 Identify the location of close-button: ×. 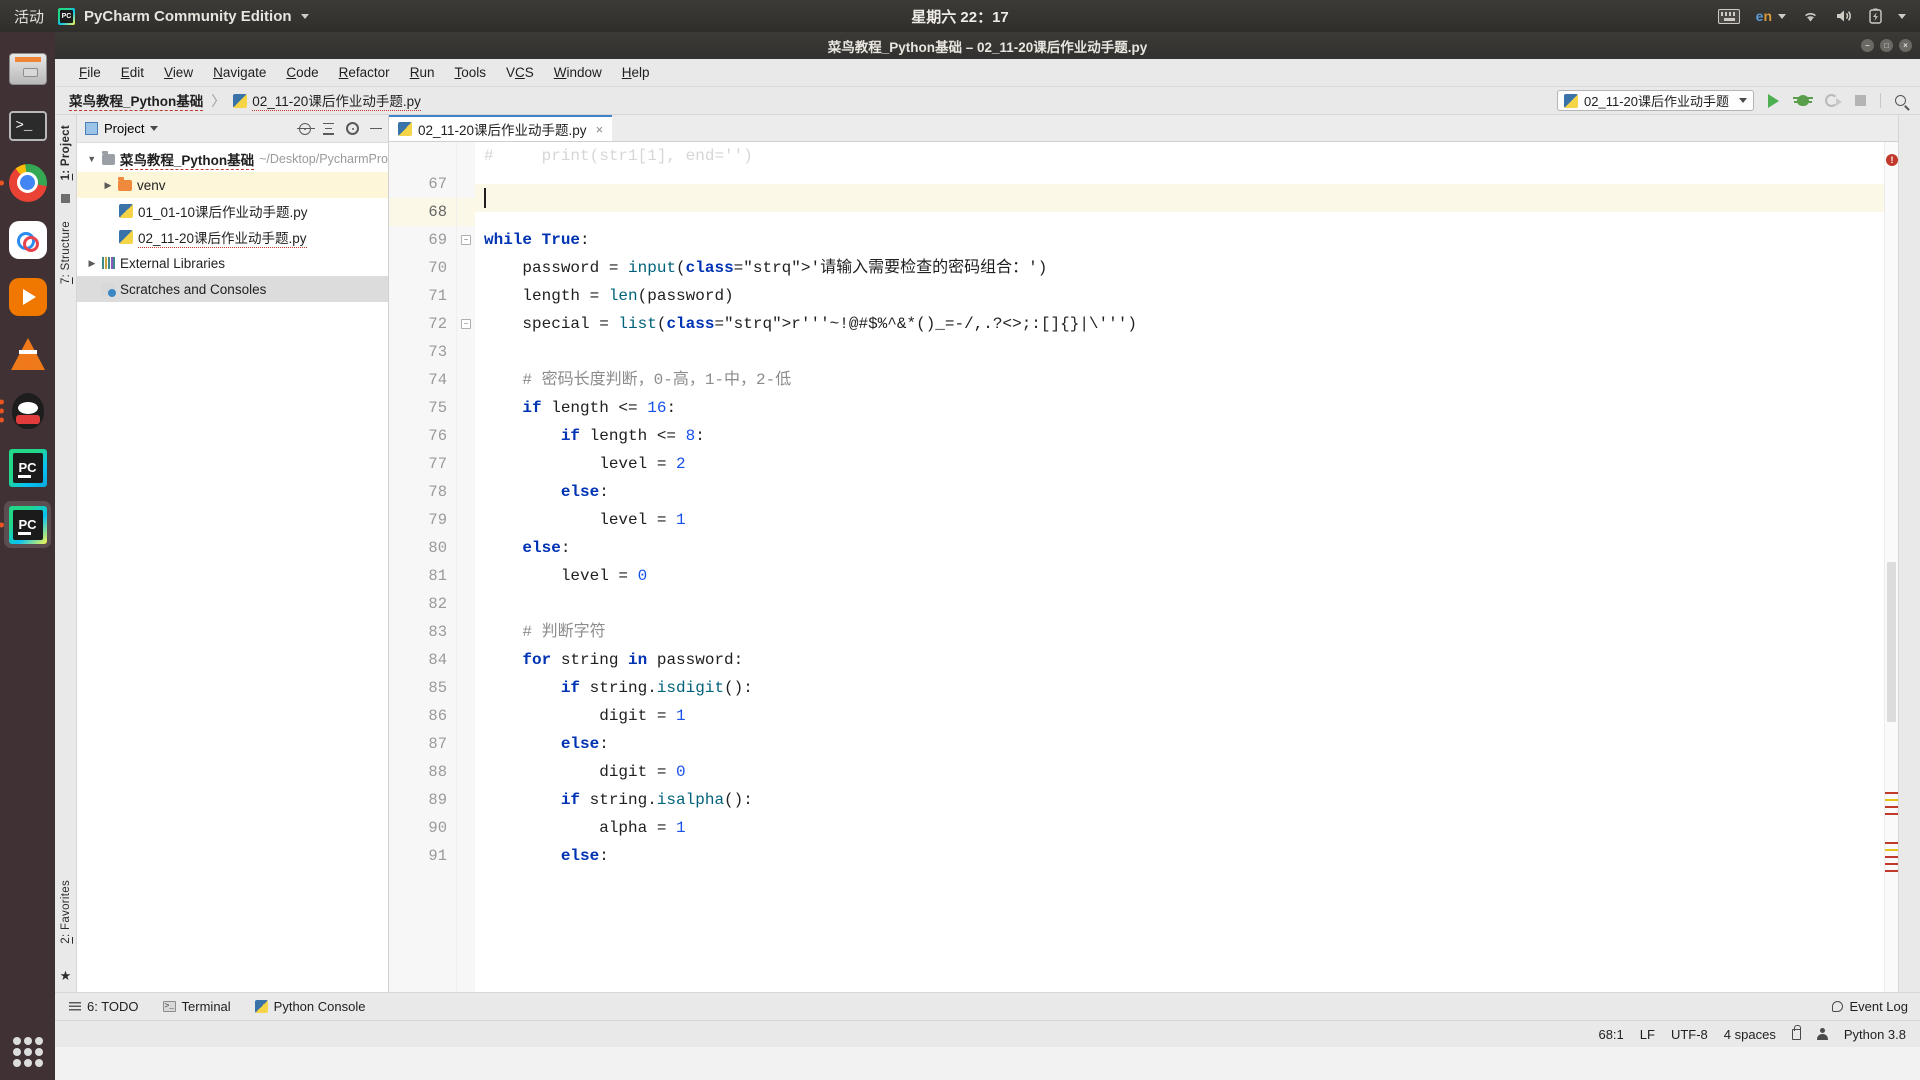
(1905, 45).